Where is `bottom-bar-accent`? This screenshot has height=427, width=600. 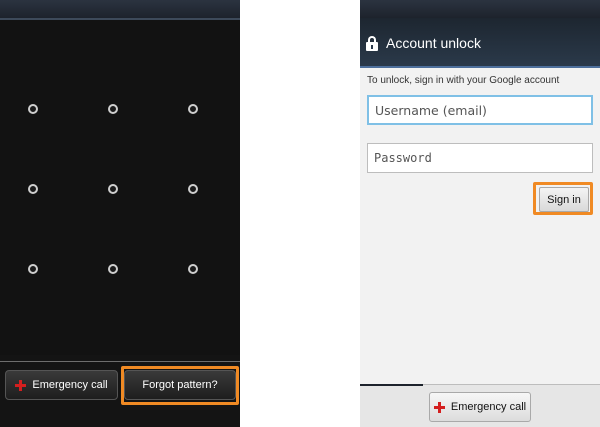
bottom-bar-accent is located at coordinates (391, 385).